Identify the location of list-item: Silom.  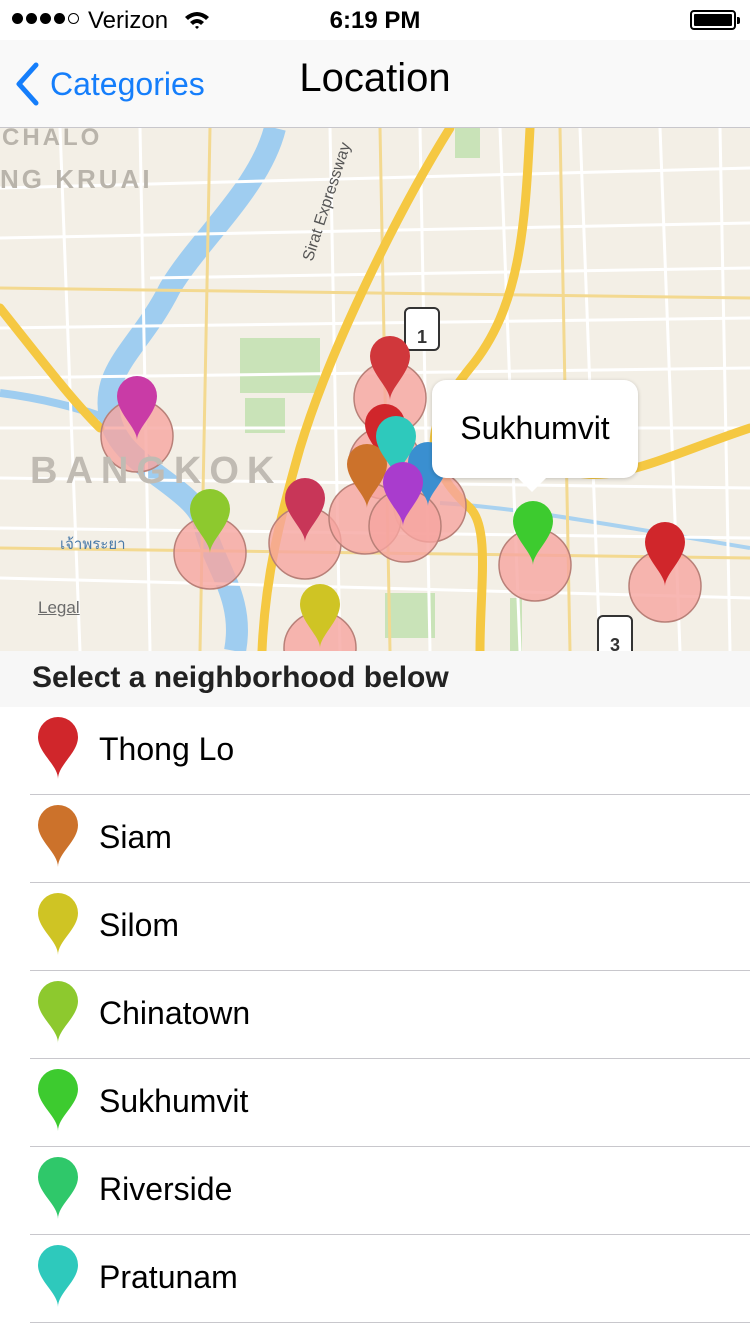
(375, 927).